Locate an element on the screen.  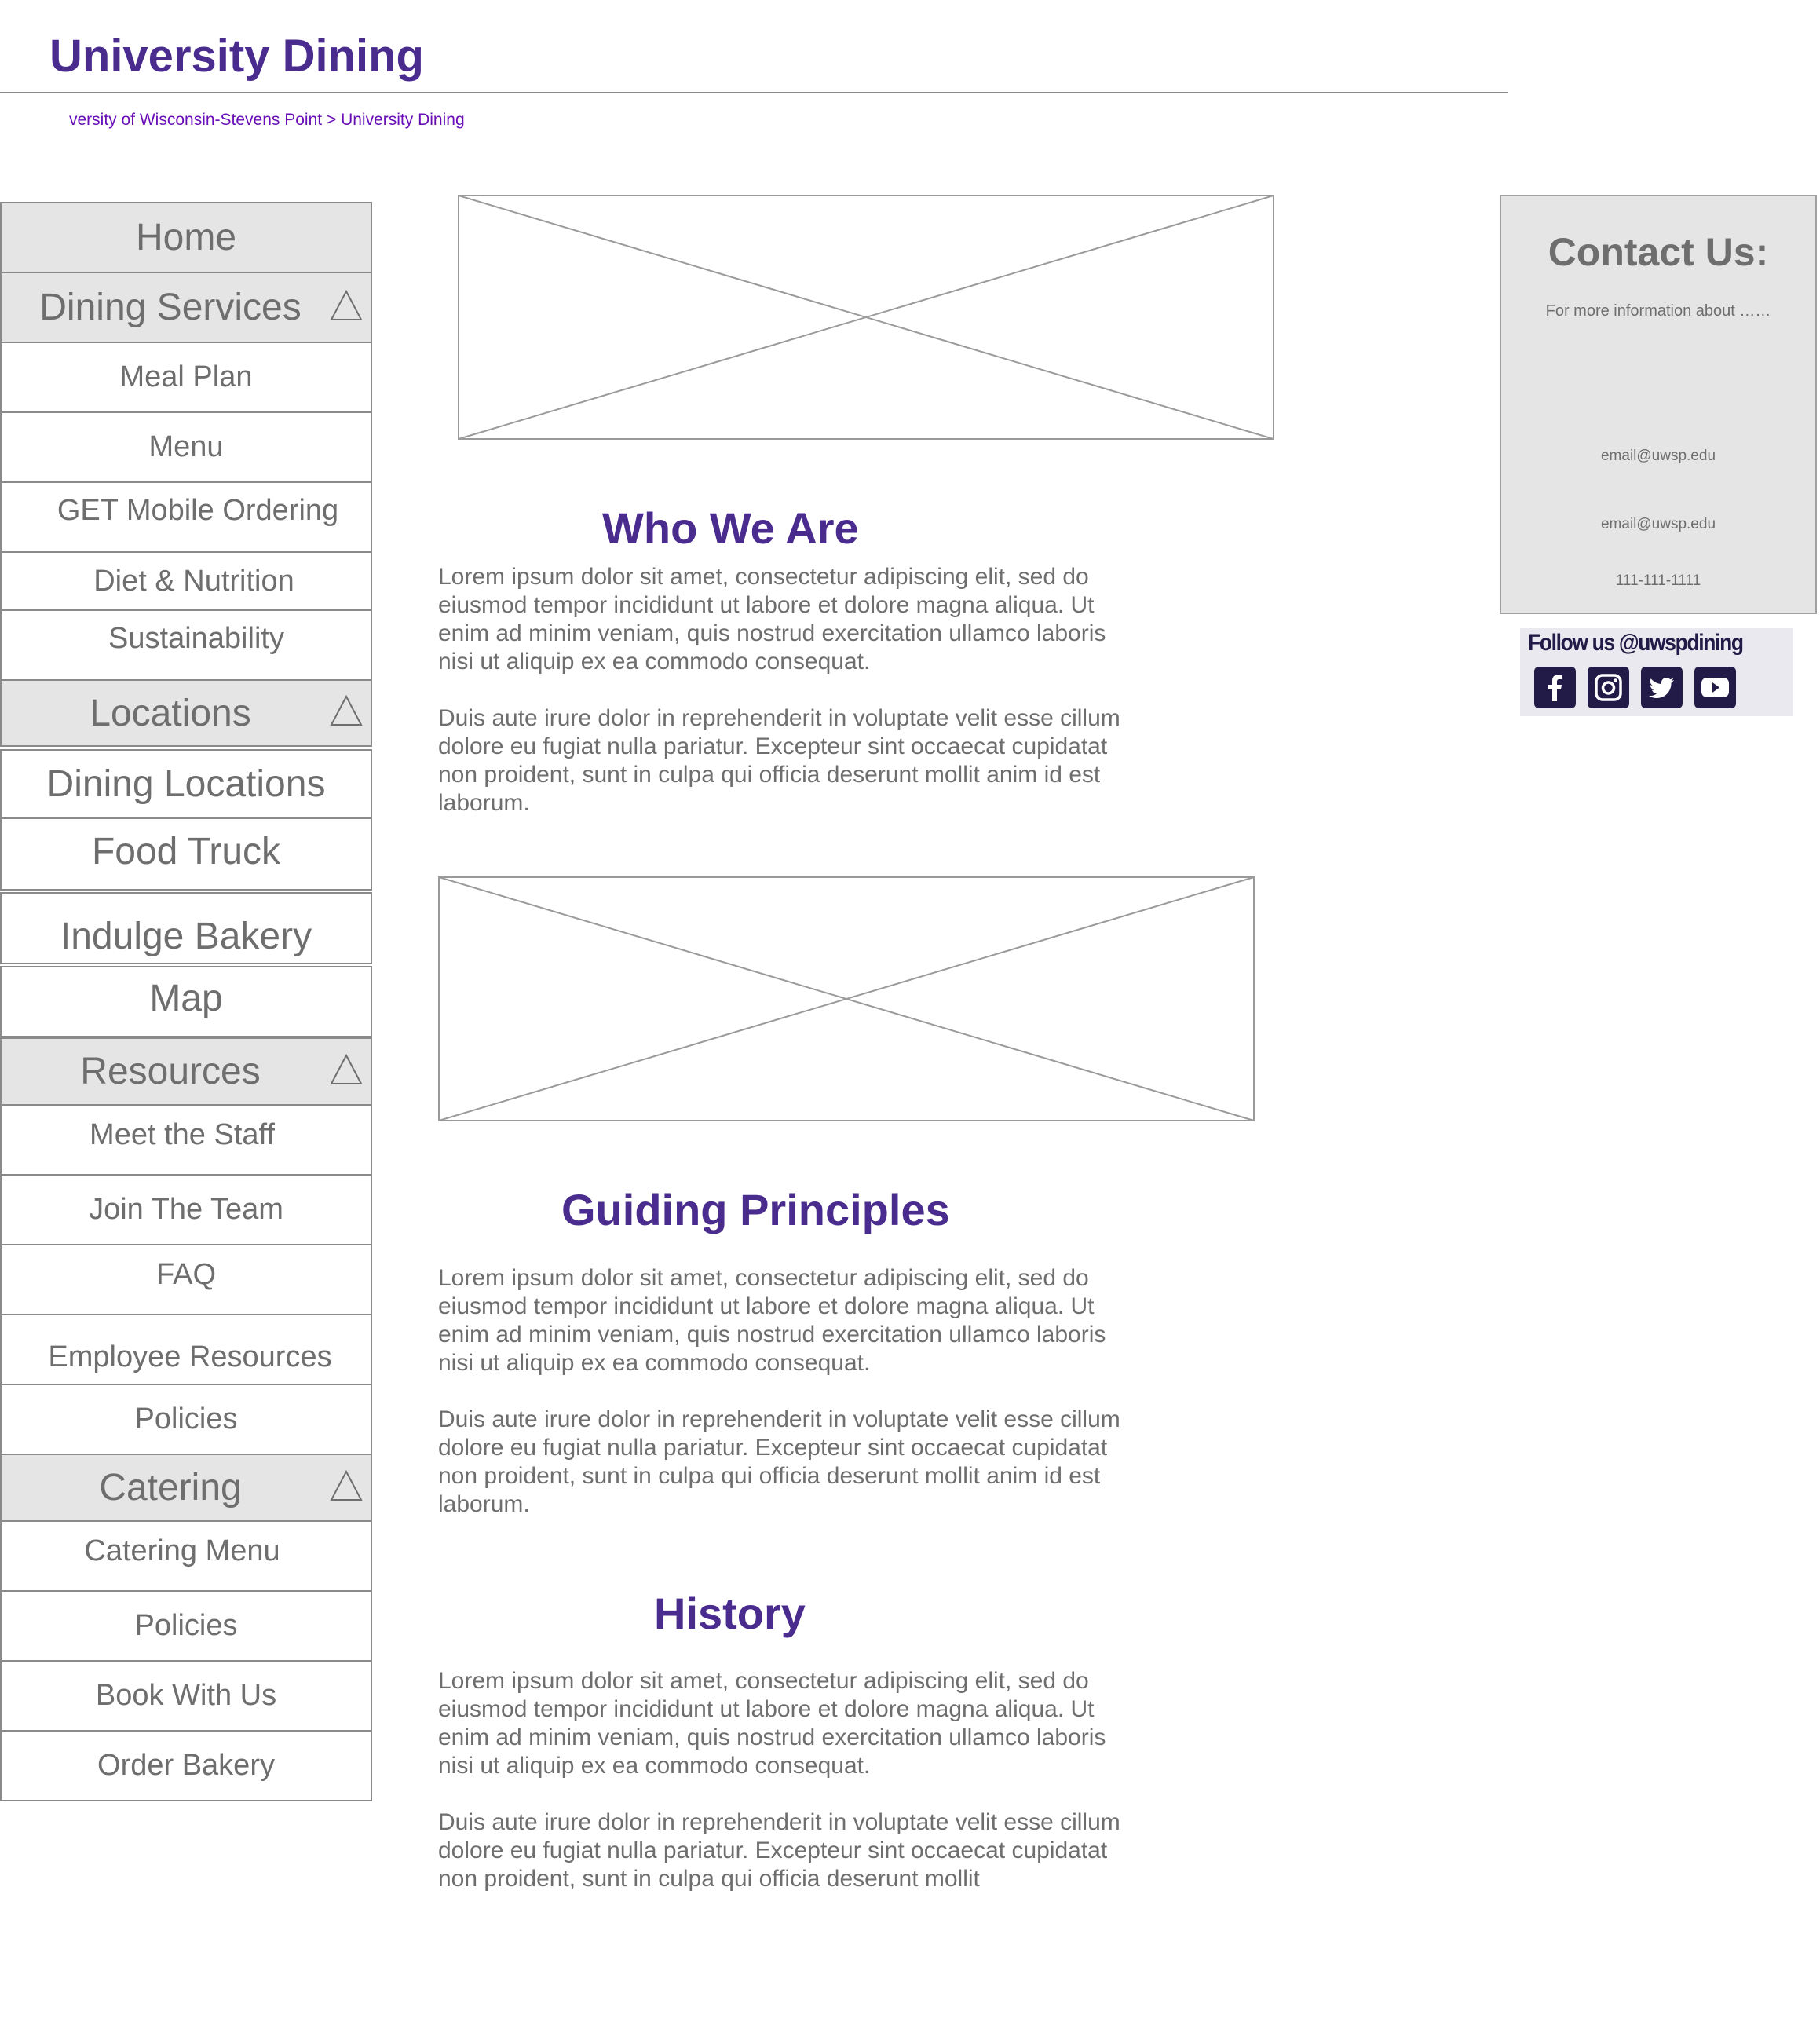
sidebar-item-policies: Policies is located at coordinates (186, 1419).